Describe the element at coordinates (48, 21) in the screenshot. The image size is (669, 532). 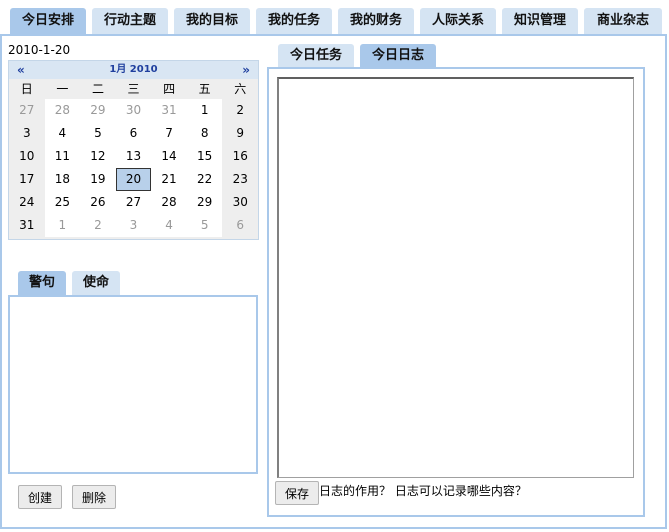
I see `top-tab-1: 今日安排` at that location.